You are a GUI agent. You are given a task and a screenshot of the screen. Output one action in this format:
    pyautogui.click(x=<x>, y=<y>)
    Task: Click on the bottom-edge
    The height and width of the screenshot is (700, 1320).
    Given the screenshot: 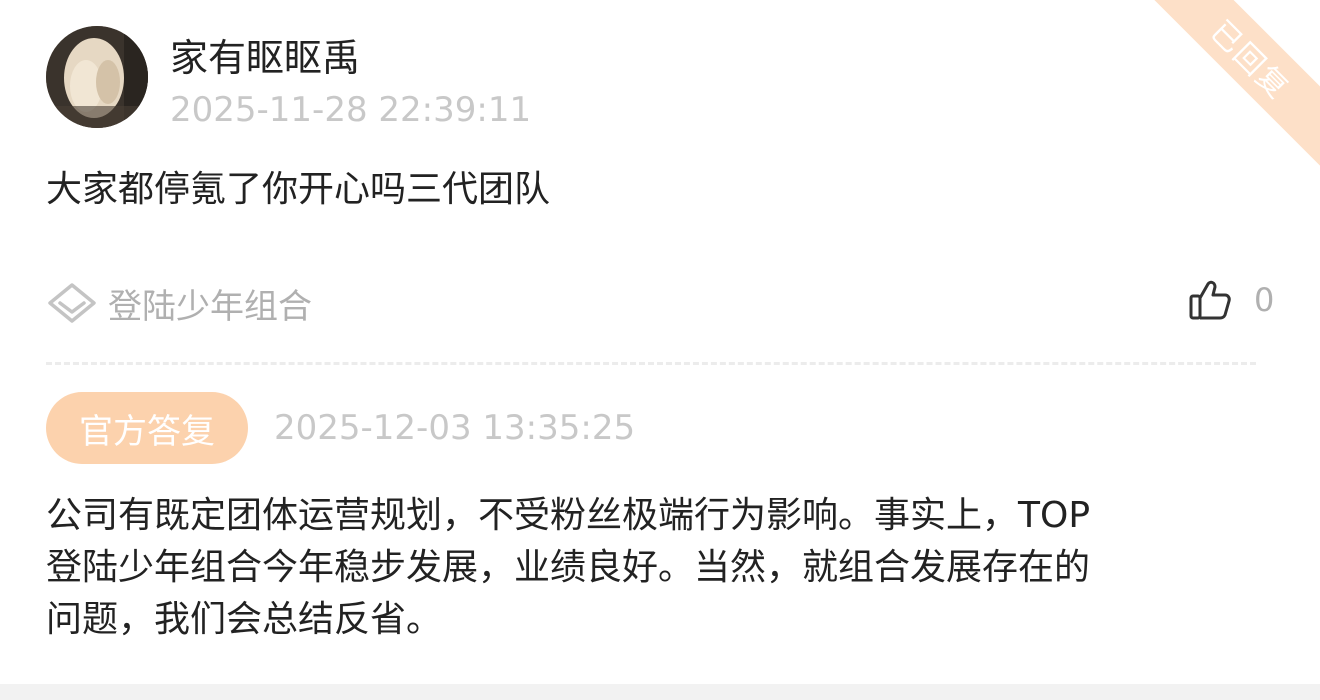 What is the action you would take?
    pyautogui.click(x=660, y=692)
    